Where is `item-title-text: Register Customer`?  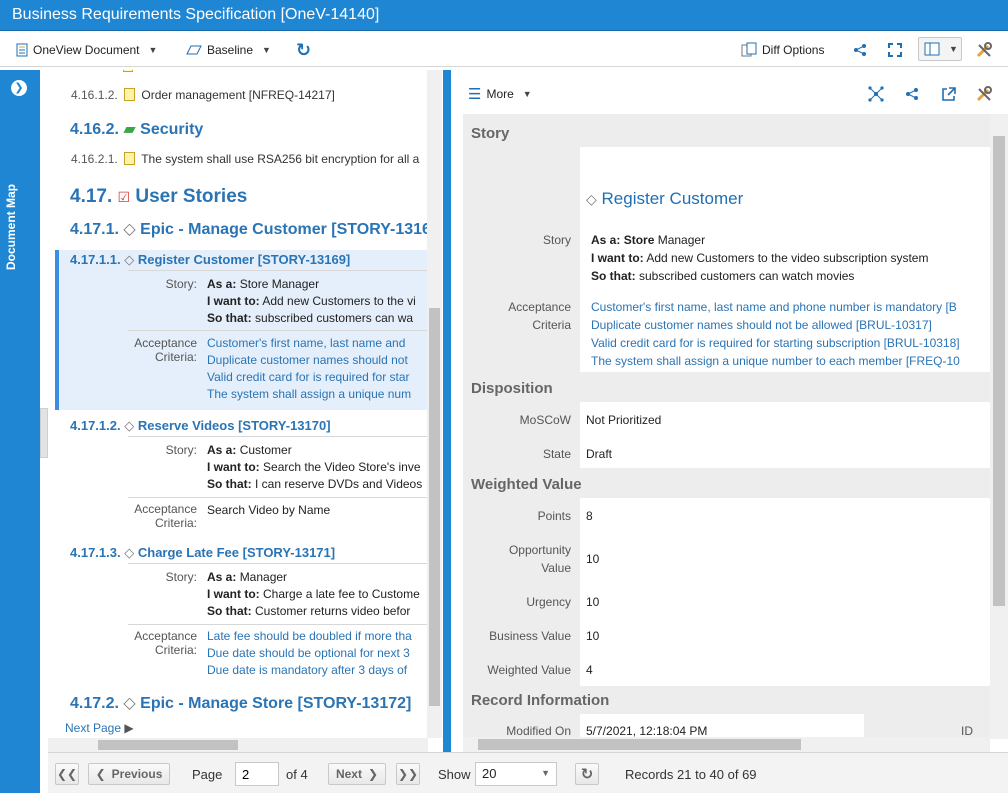 item-title-text: Register Customer is located at coordinates (672, 198).